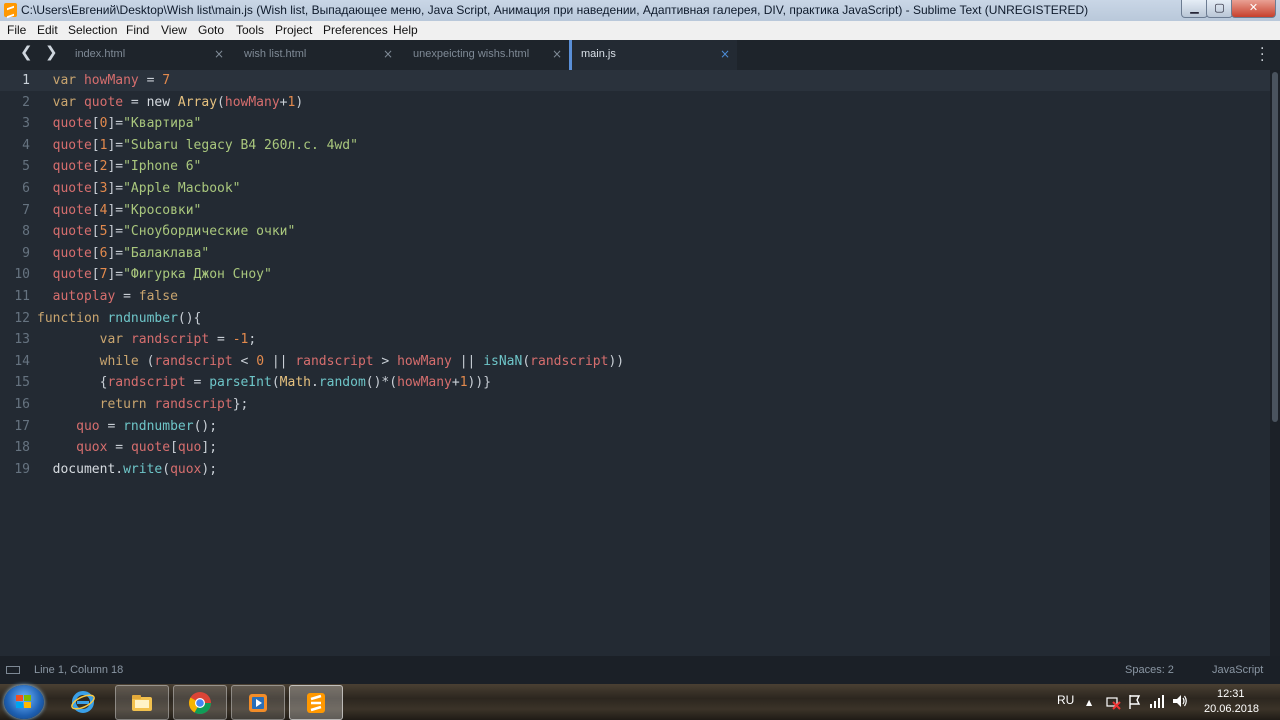 The height and width of the screenshot is (720, 1280). I want to click on taskbar-internet-explorer, so click(83, 701).